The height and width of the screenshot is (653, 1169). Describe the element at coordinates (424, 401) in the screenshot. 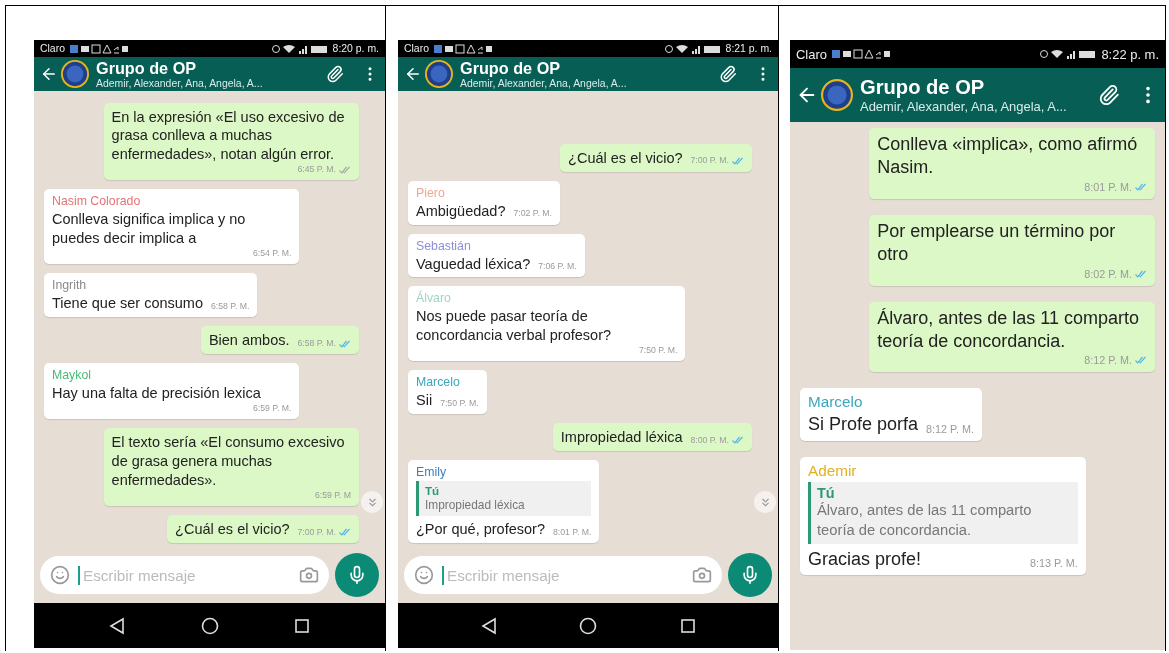

I see `message-text: Sii` at that location.